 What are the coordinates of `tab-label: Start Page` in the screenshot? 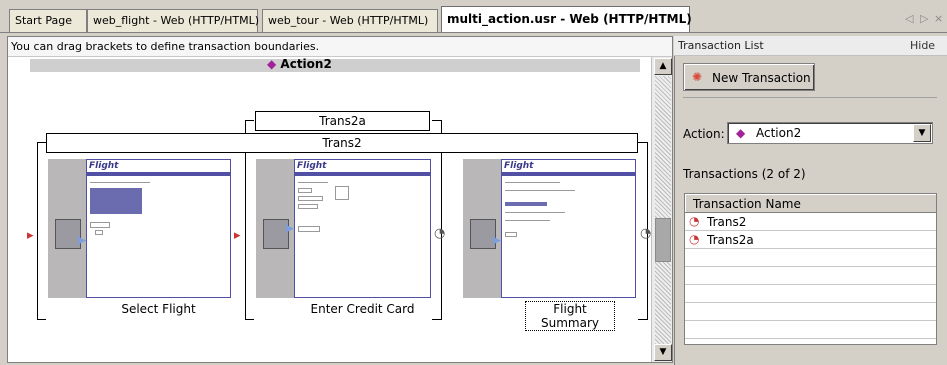 It's located at (43, 20).